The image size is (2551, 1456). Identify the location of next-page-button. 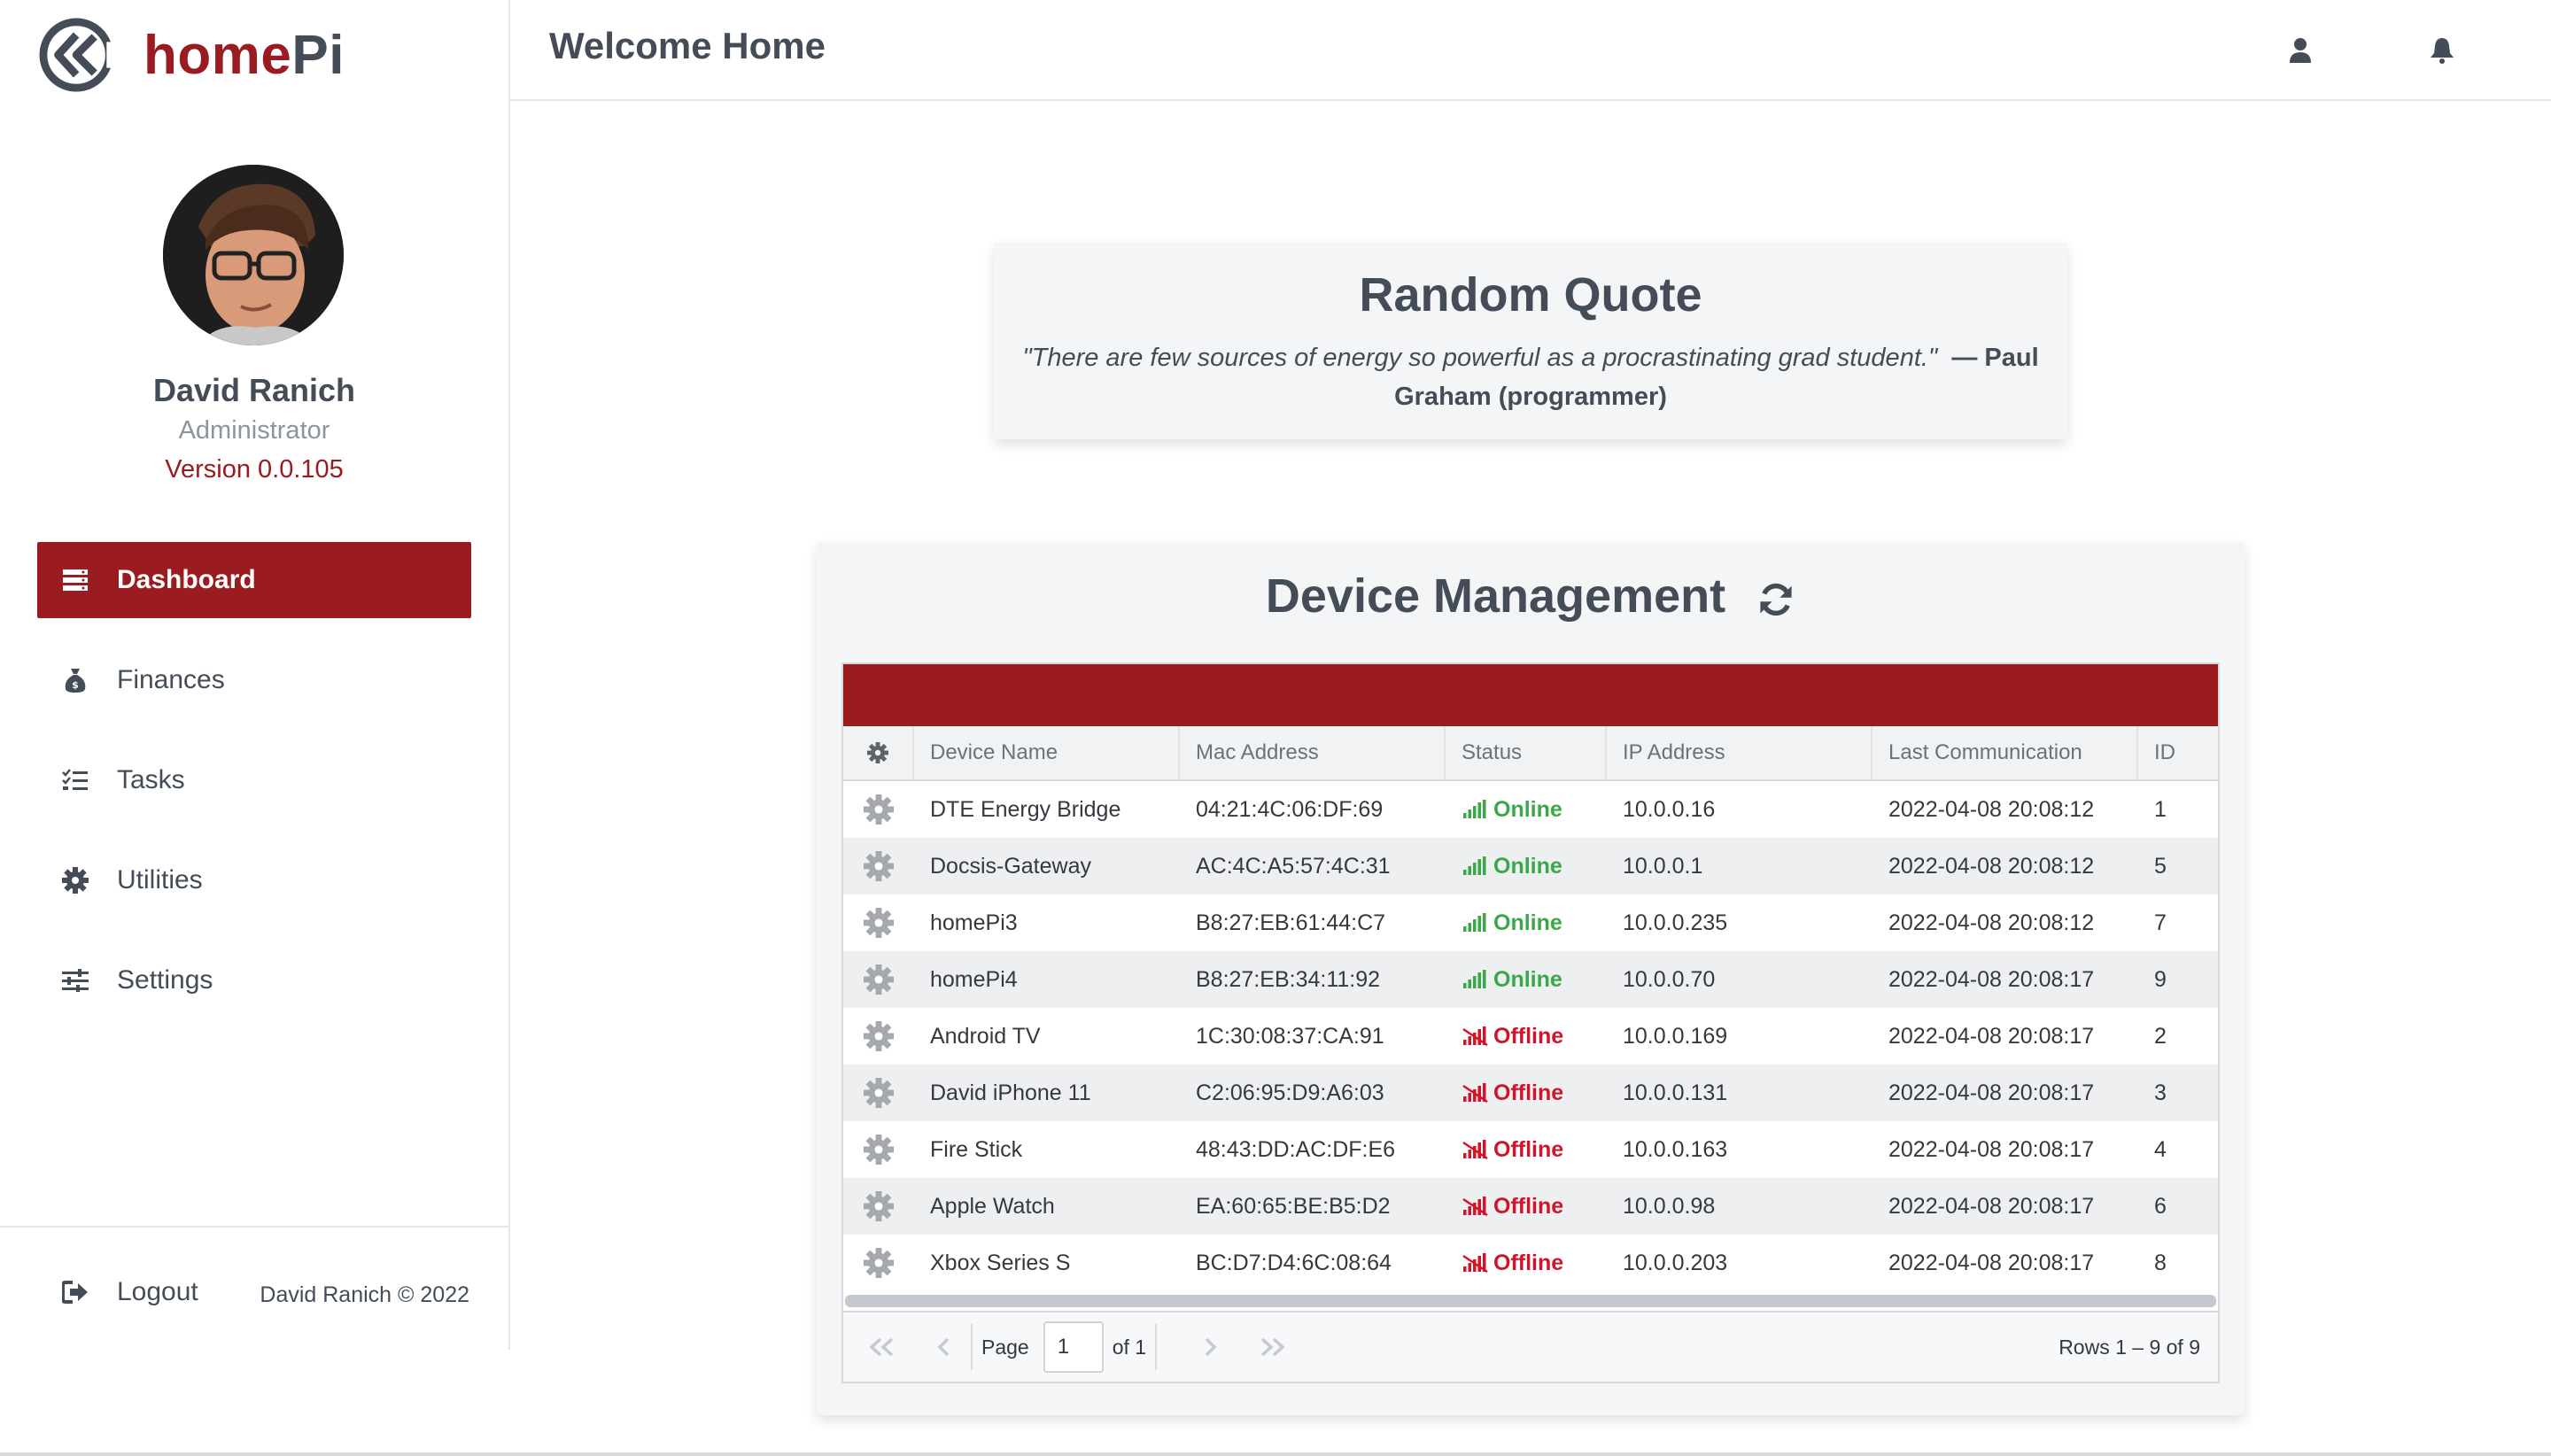
(1210, 1347).